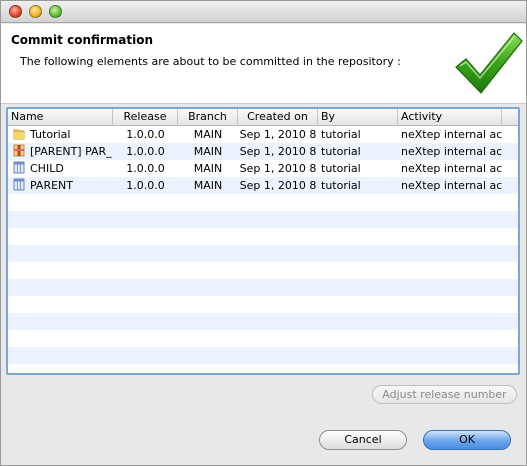  What do you see at coordinates (467, 440) in the screenshot?
I see `ok-button: OK` at bounding box center [467, 440].